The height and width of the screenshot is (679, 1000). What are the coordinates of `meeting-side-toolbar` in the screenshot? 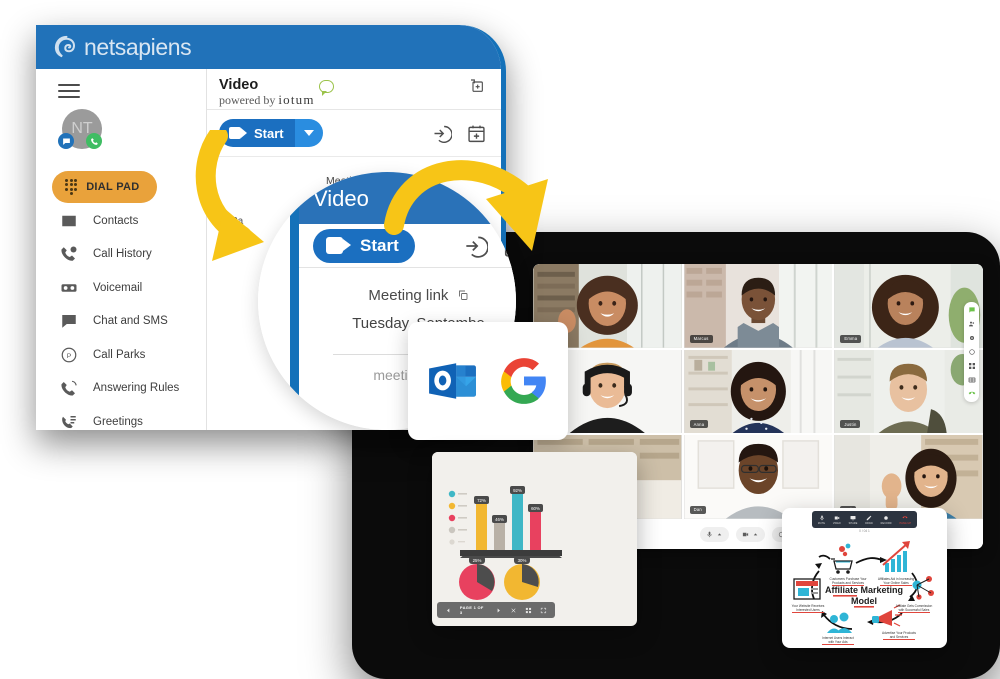 It's located at (971, 352).